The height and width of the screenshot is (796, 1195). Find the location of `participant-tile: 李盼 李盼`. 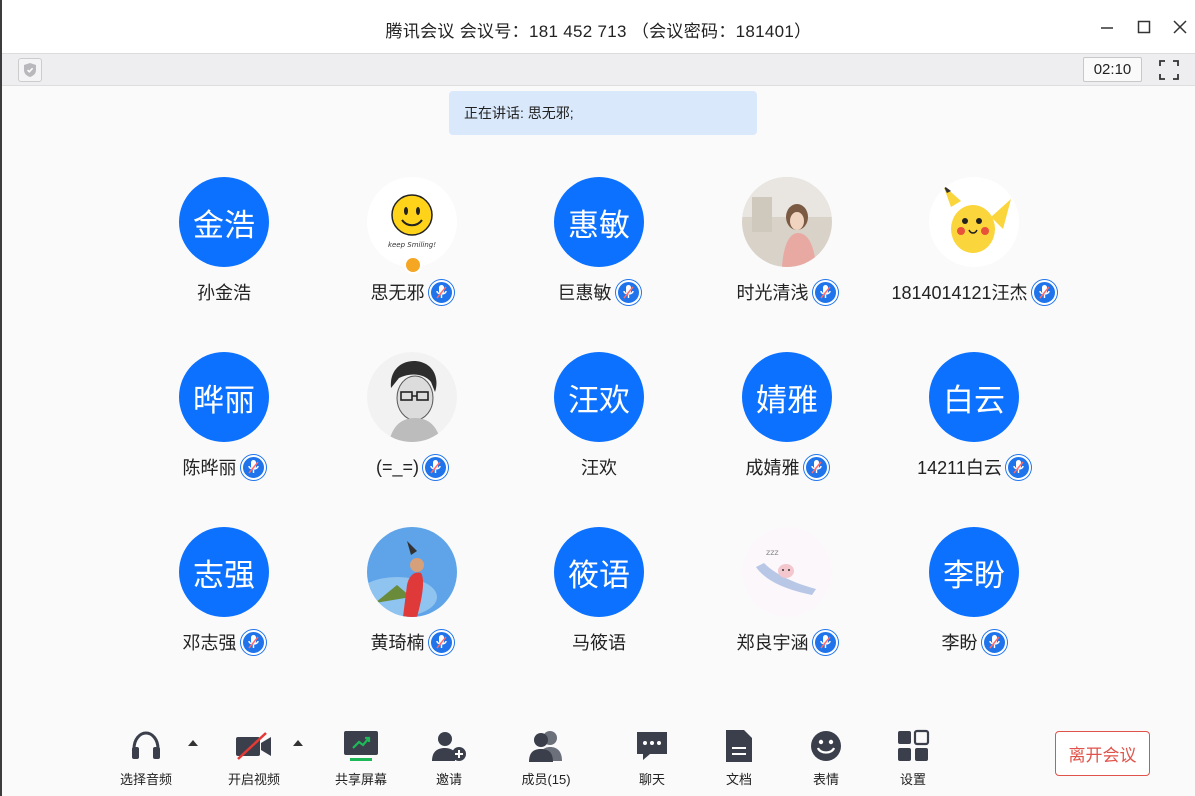

participant-tile: 李盼 李盼 is located at coordinates (974, 591).